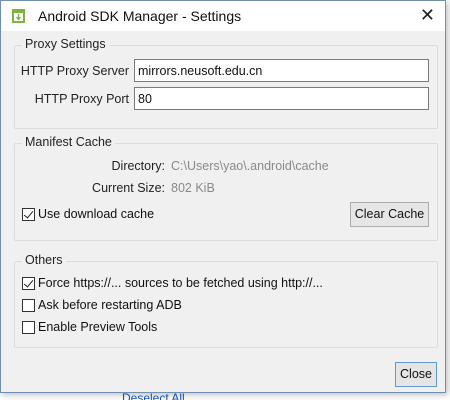 Image resolution: width=450 pixels, height=400 pixels. I want to click on title-bar: Android SDK Manager - Settings ✕, so click(223, 16).